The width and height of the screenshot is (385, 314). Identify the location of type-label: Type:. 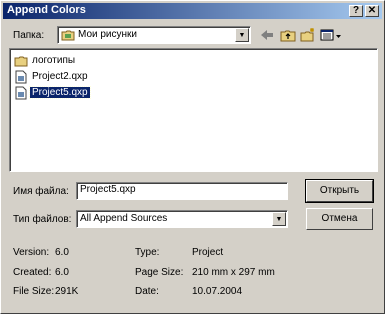
(147, 252).